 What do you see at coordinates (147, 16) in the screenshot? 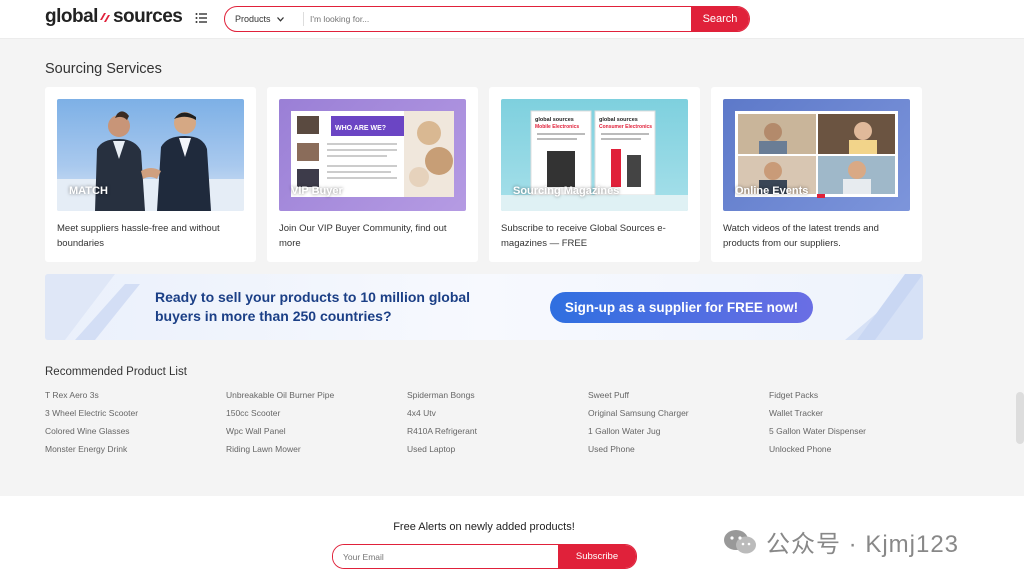
I see `logo-text-sources: sources` at bounding box center [147, 16].